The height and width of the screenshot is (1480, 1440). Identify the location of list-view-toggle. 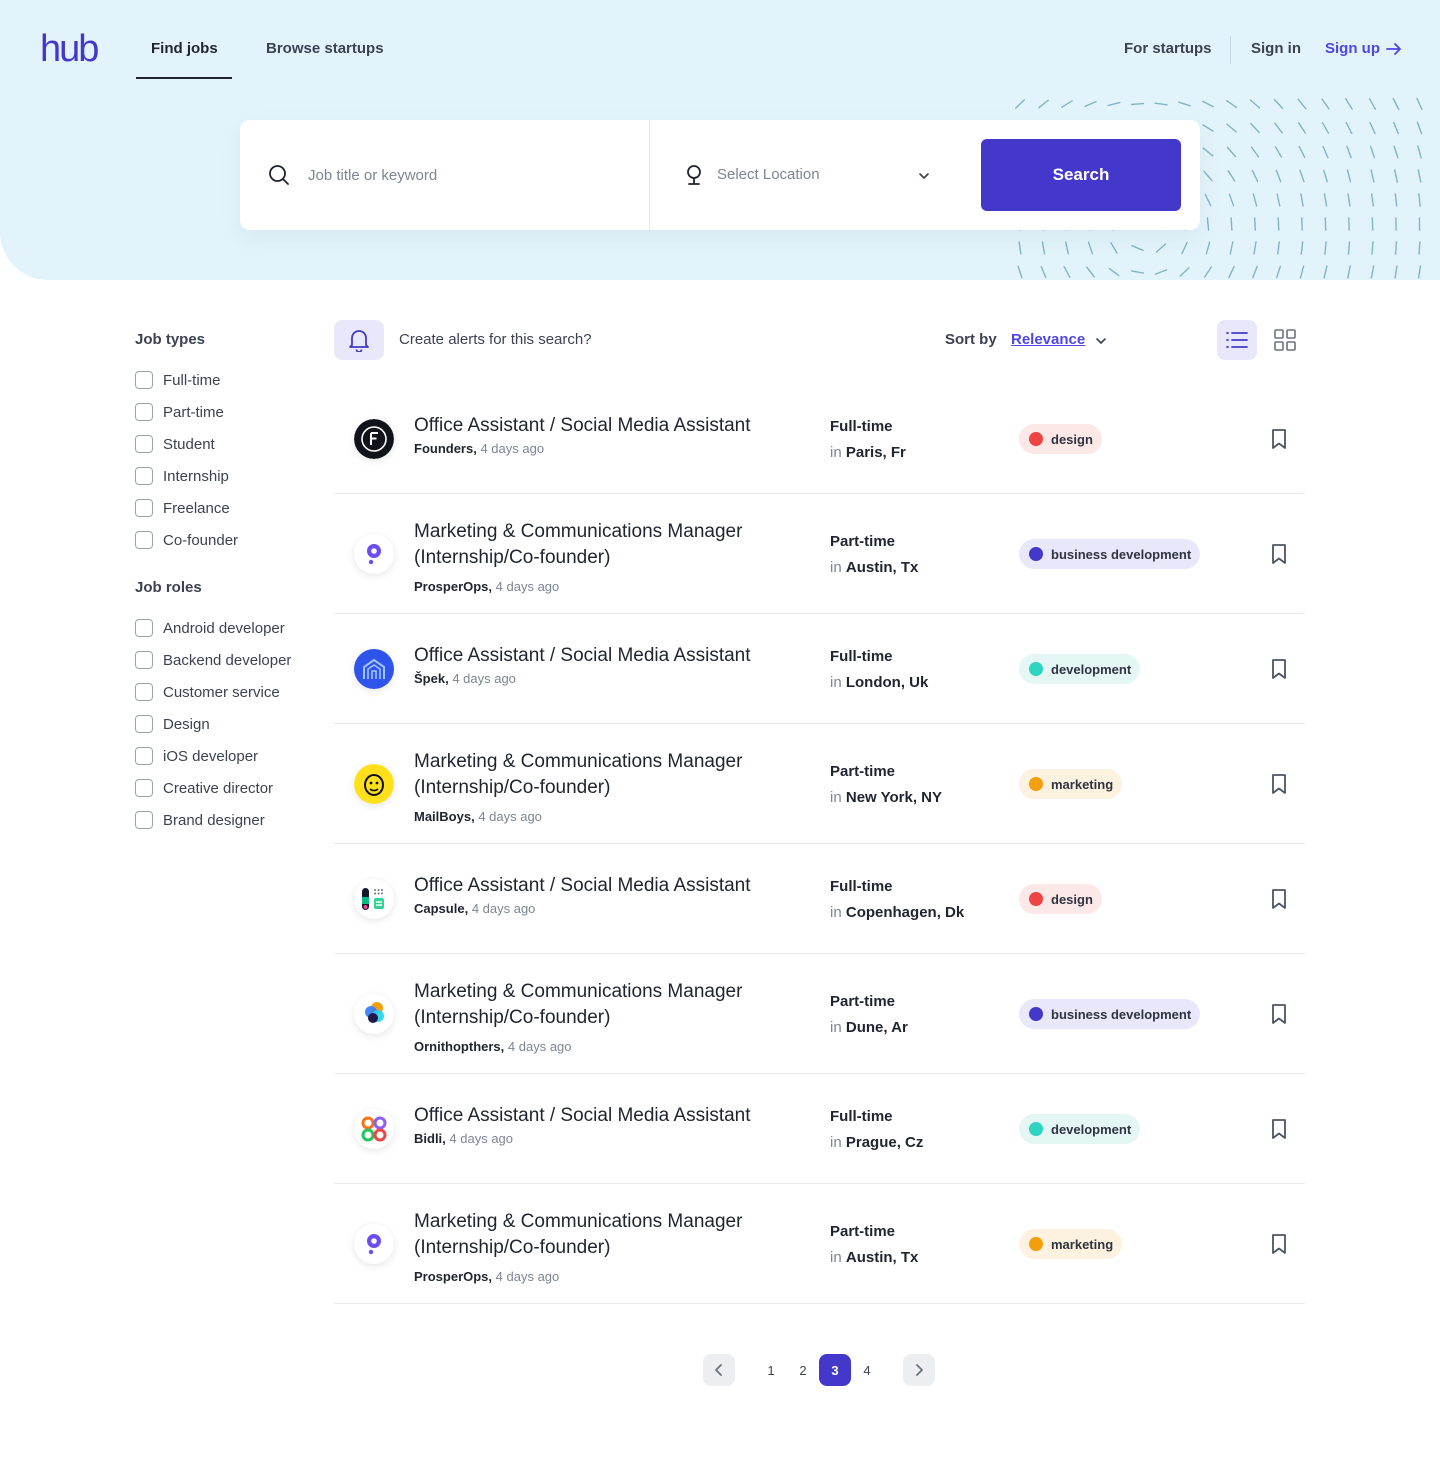
(1237, 340).